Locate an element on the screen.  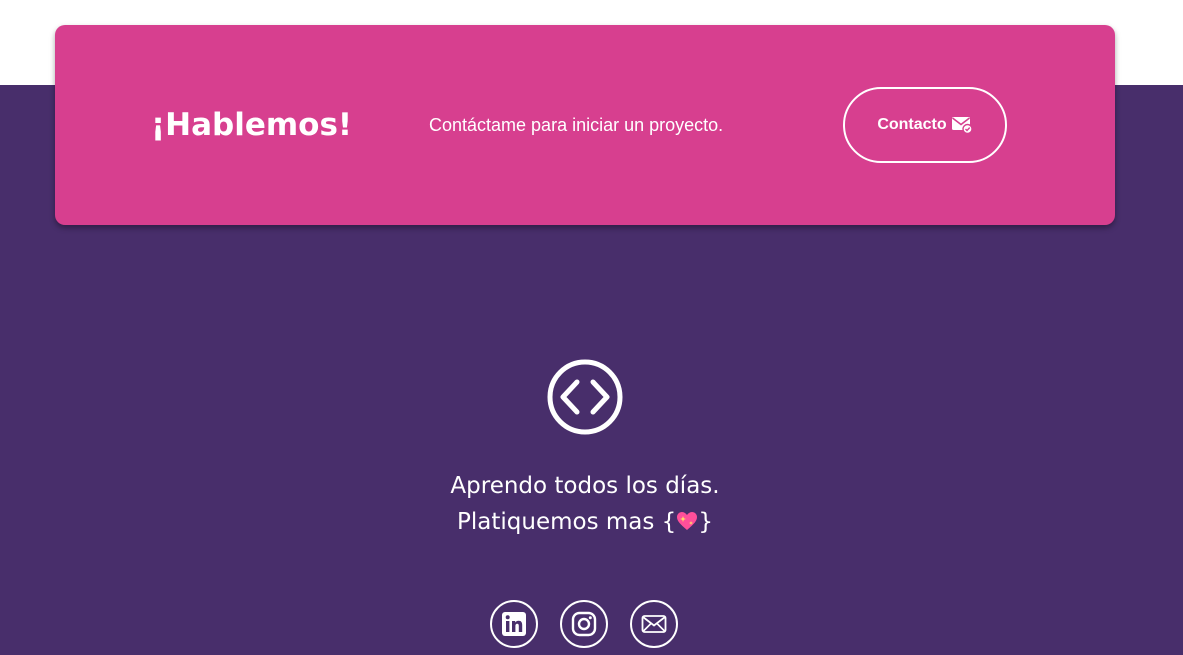
cta-title: ¡Hablemos! is located at coordinates (252, 125).